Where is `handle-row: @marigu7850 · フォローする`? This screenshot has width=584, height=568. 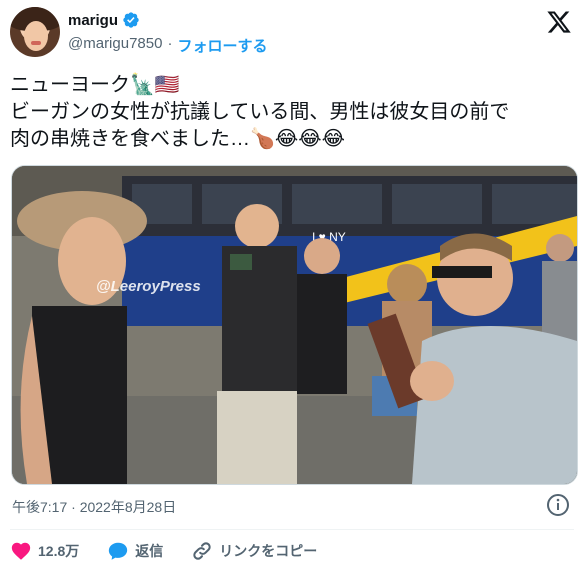
handle-row: @marigu7850 · フォローする is located at coordinates (167, 45).